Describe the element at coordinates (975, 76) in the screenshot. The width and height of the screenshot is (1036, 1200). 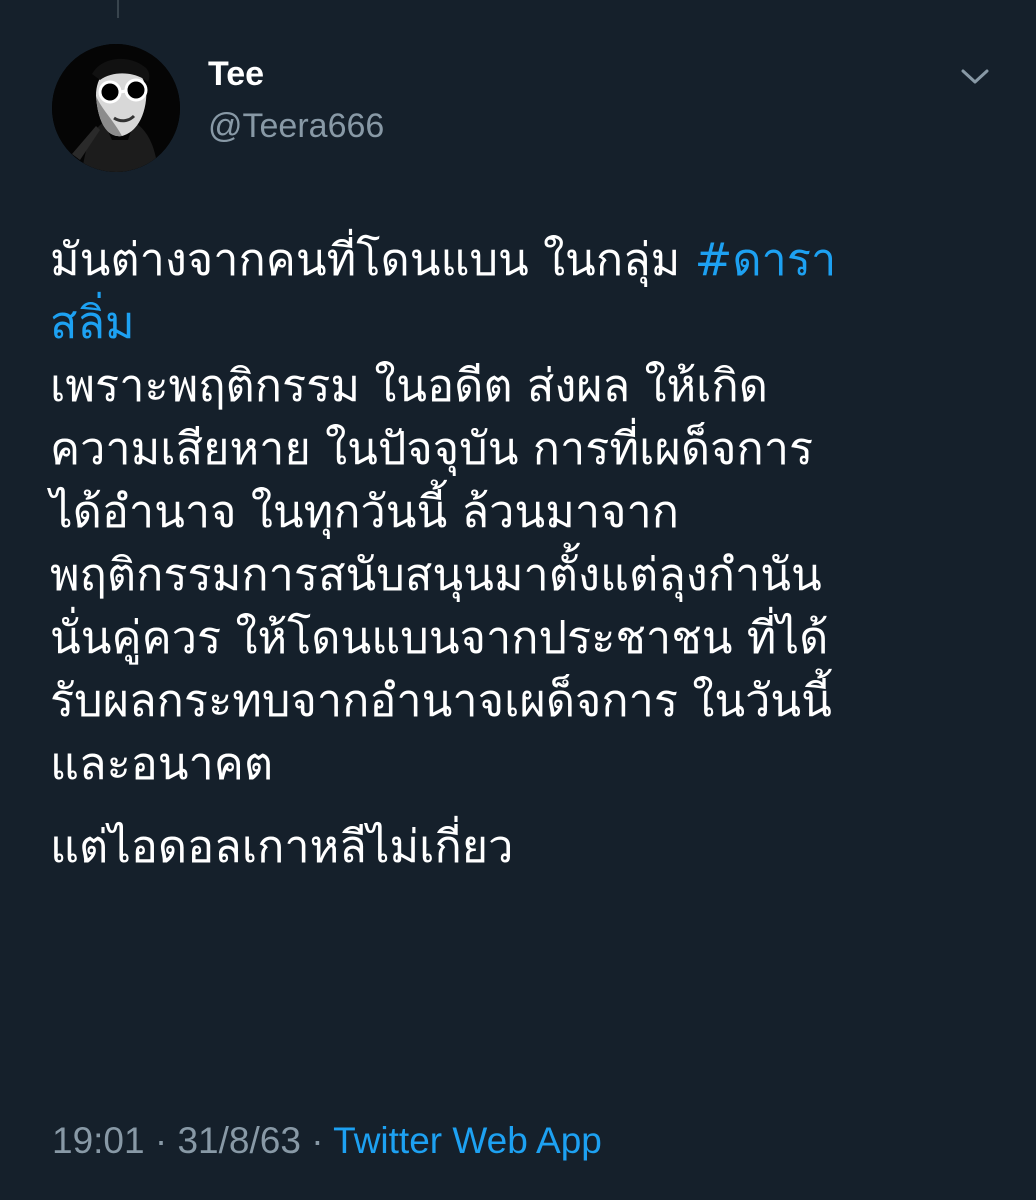
I see `chevron-down-icon` at that location.